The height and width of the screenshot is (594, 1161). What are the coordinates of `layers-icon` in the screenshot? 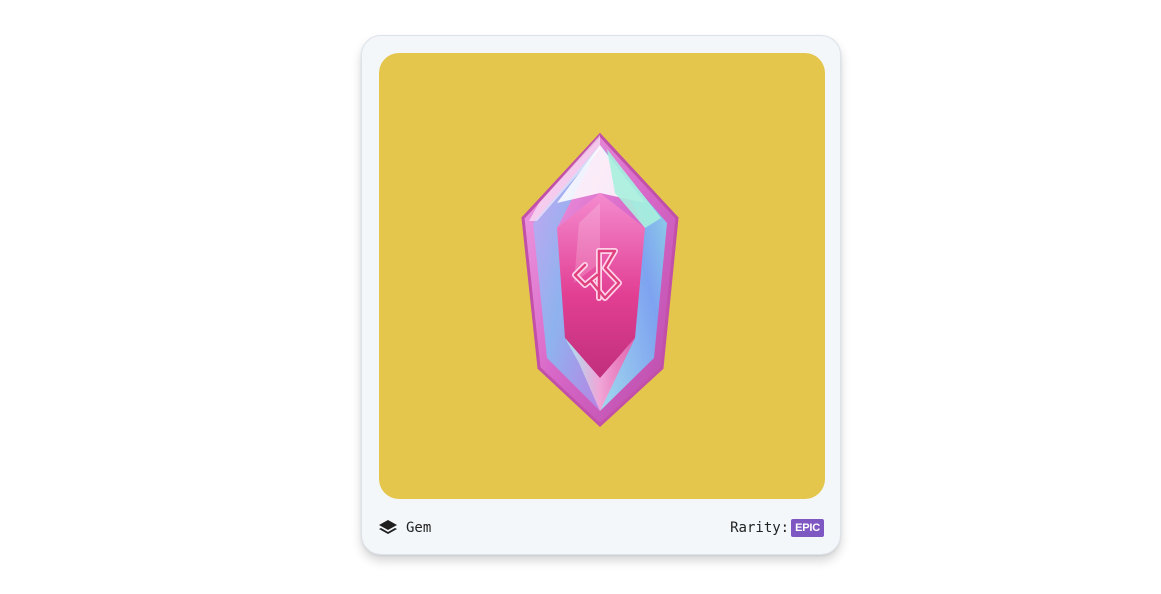 It's located at (388, 528).